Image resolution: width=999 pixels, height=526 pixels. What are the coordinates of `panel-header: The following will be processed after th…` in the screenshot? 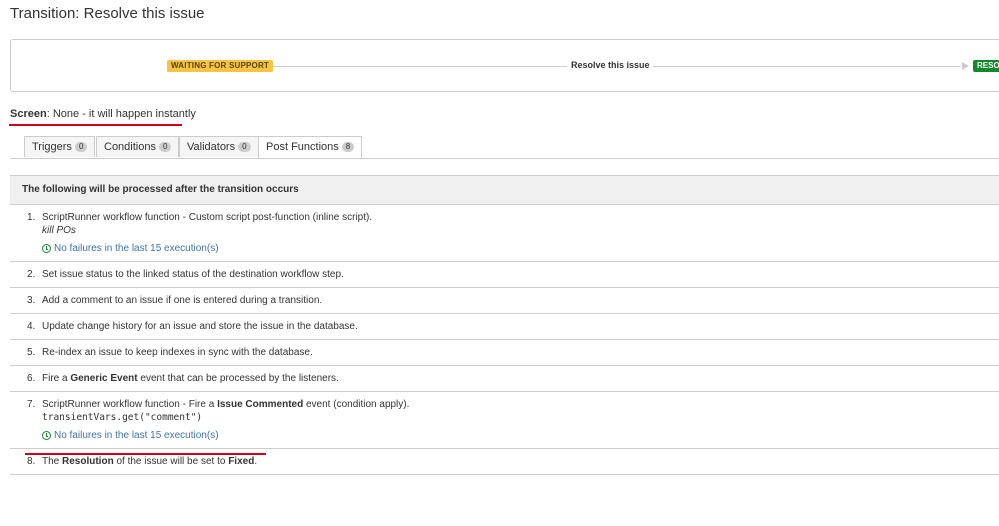 It's located at (504, 190).